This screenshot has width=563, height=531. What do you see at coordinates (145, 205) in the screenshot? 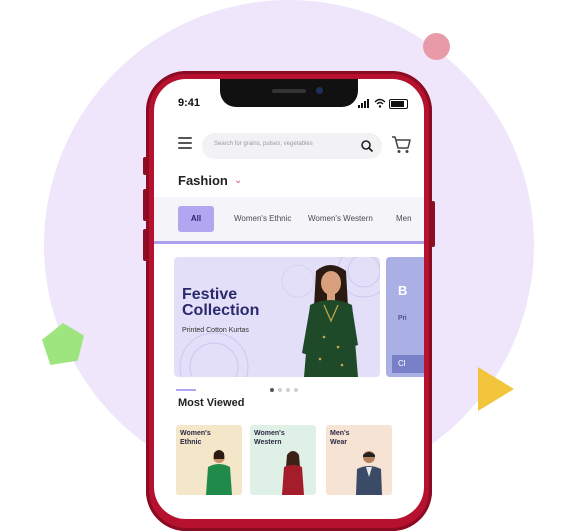
I see `phone-volume-up` at bounding box center [145, 205].